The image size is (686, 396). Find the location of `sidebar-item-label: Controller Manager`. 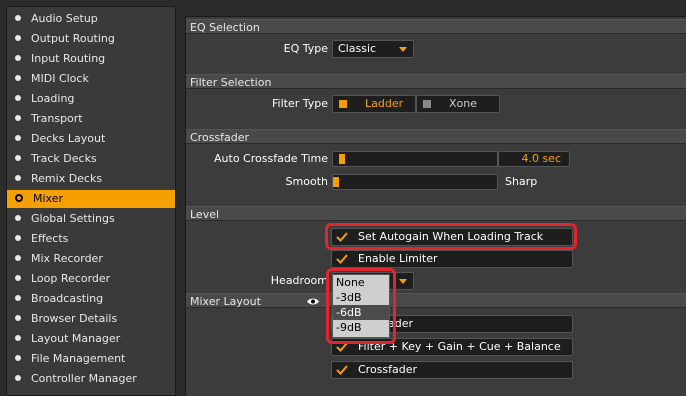

sidebar-item-label: Controller Manager is located at coordinates (84, 378).